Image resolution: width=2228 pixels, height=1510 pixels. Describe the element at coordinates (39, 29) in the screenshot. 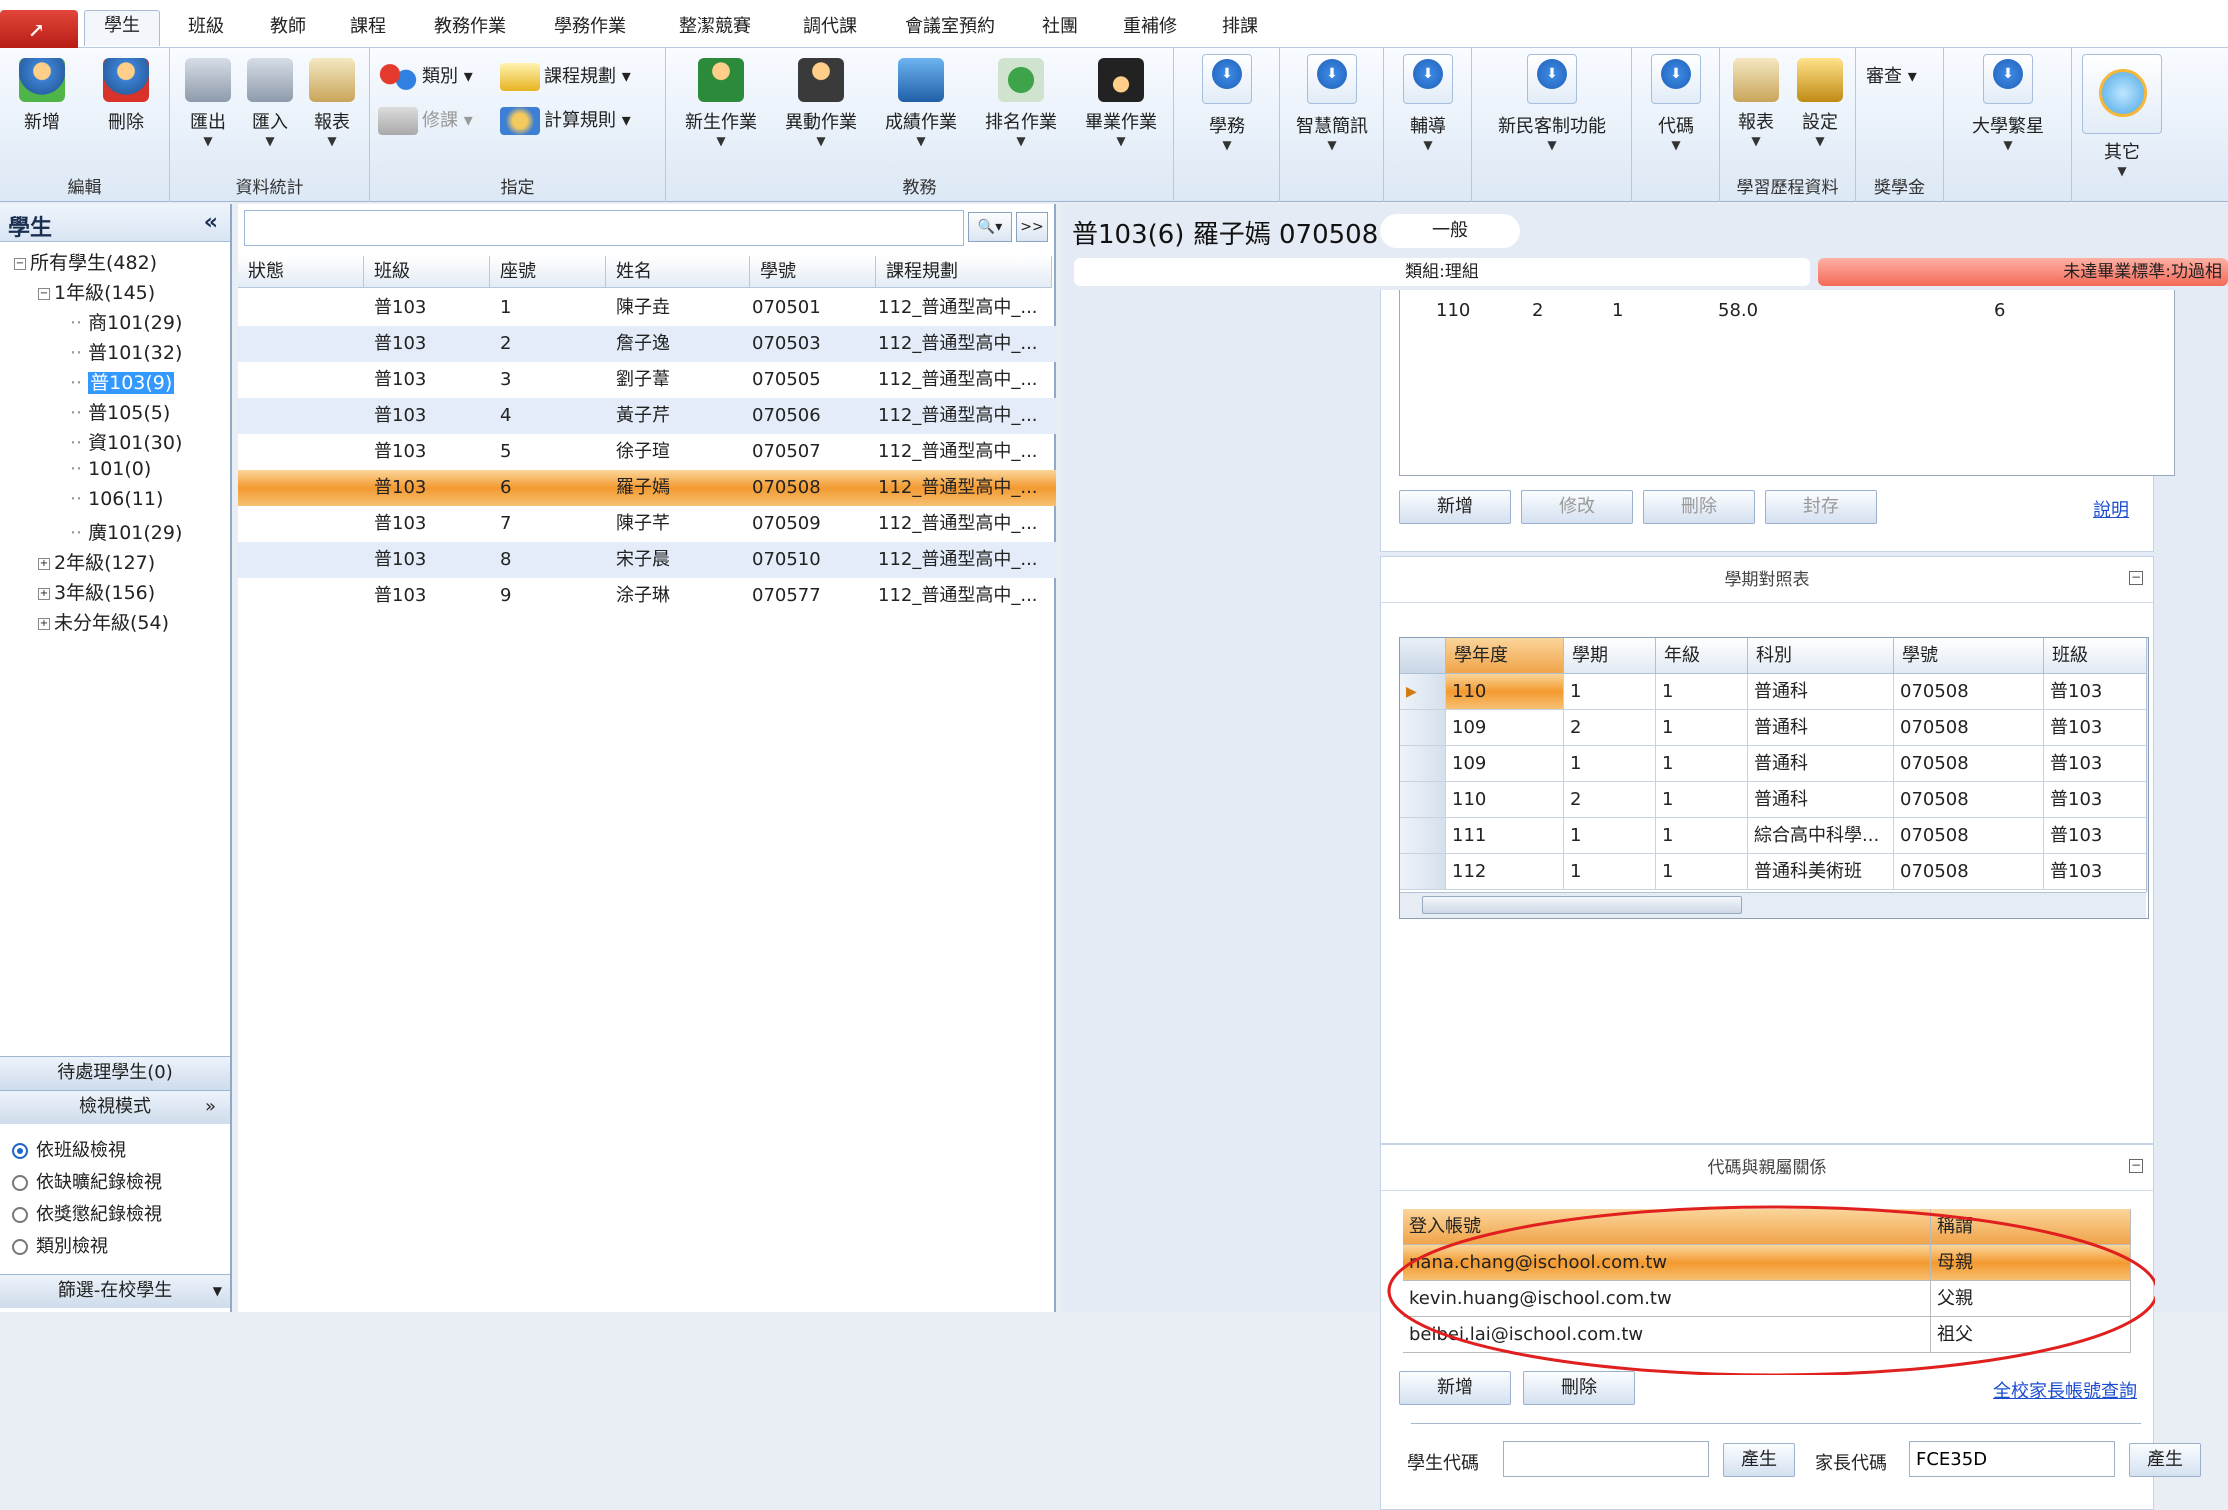

I see `app-menu-button: ↗` at that location.